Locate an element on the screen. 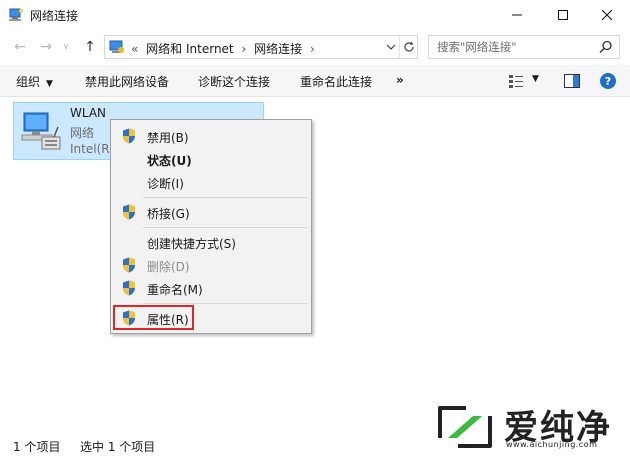  menu-item-delete: 删除(D) is located at coordinates (211, 265).